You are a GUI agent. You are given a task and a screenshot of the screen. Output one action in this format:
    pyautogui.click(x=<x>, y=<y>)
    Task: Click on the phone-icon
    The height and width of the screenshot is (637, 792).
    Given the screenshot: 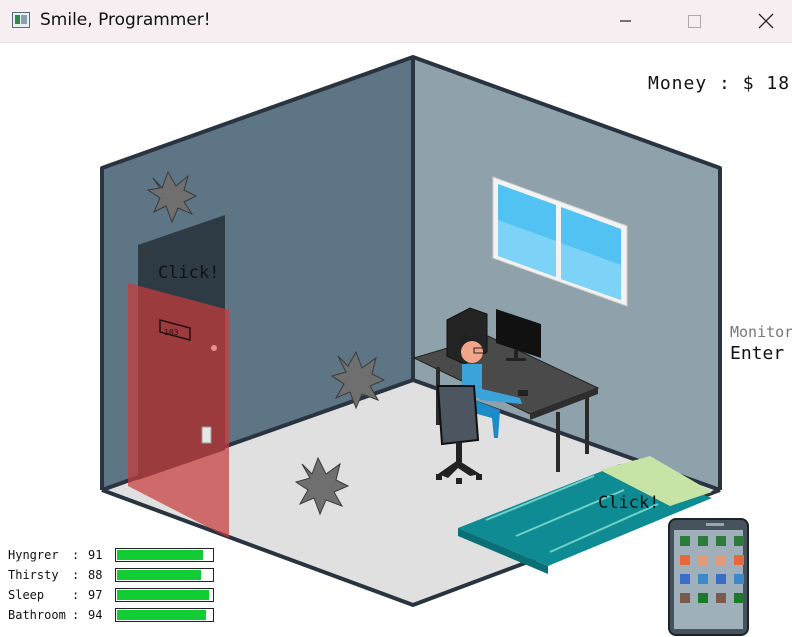 What is the action you would take?
    pyautogui.click(x=708, y=577)
    